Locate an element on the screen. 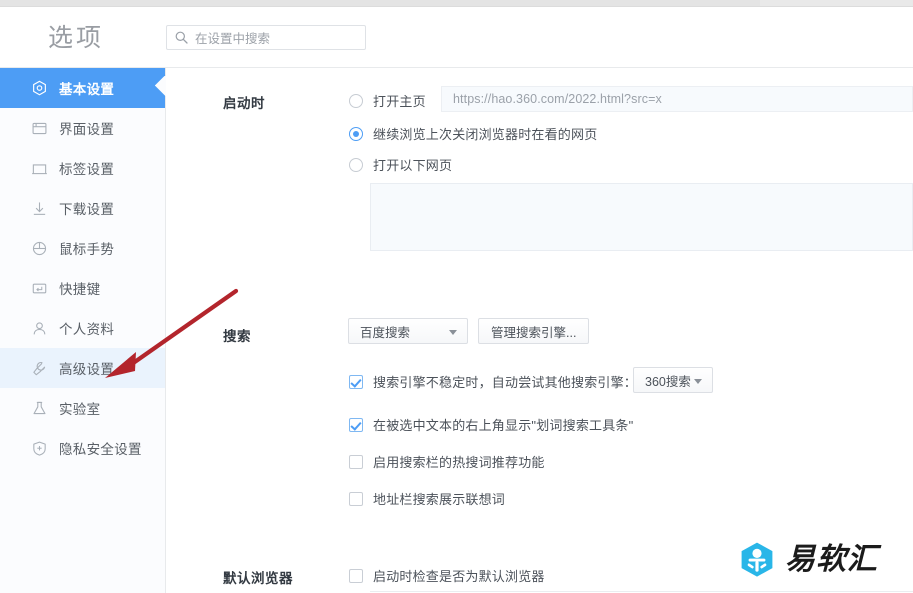  option-label: 打开主页 is located at coordinates (399, 101).